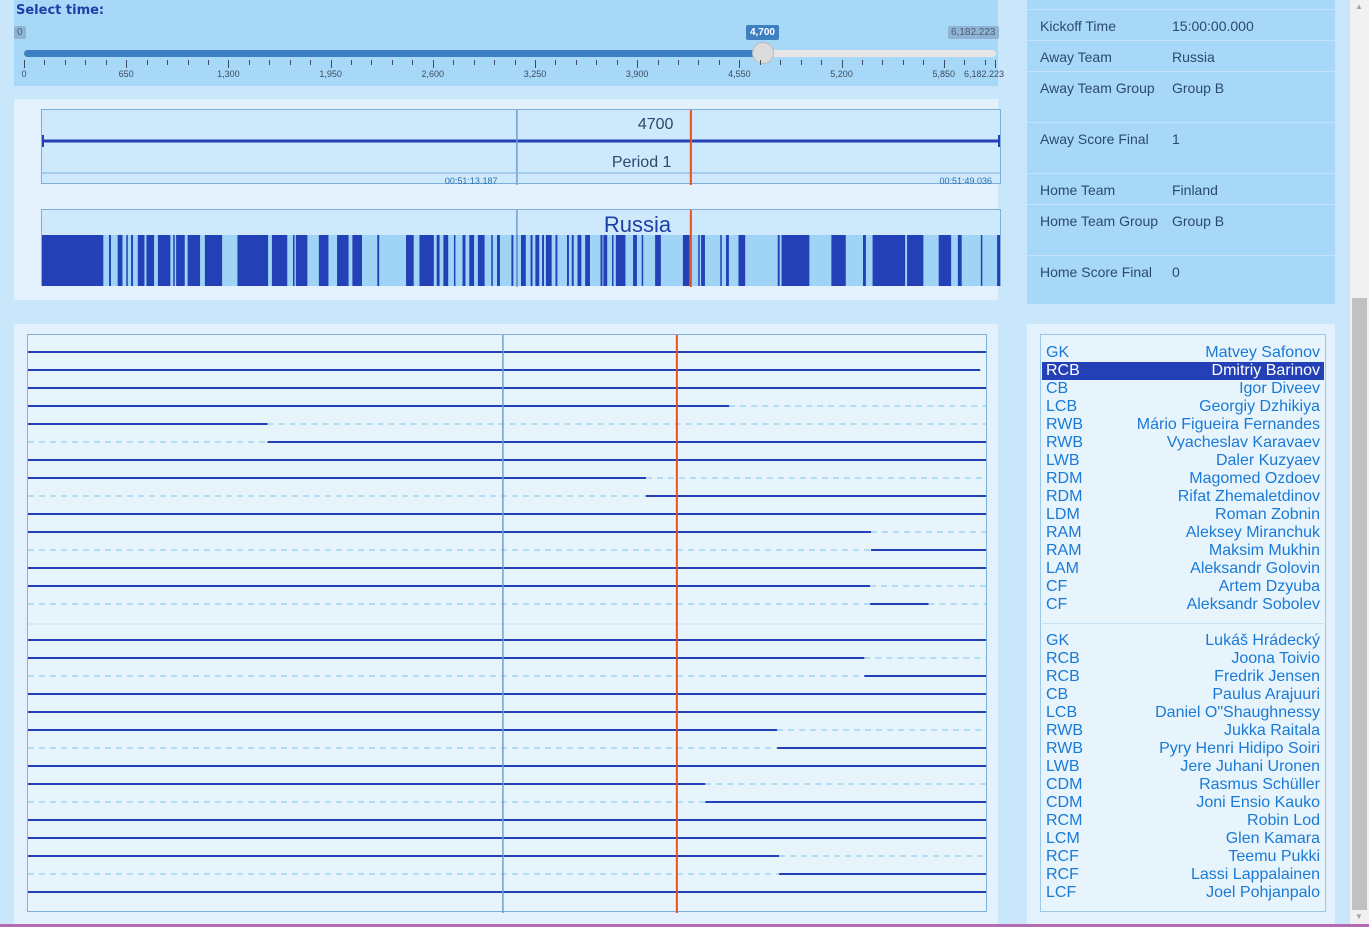 Image resolution: width=1369 pixels, height=927 pixels. What do you see at coordinates (1183, 569) in the screenshot?
I see `roster-row-away: LAM Aleksandr Golovin` at bounding box center [1183, 569].